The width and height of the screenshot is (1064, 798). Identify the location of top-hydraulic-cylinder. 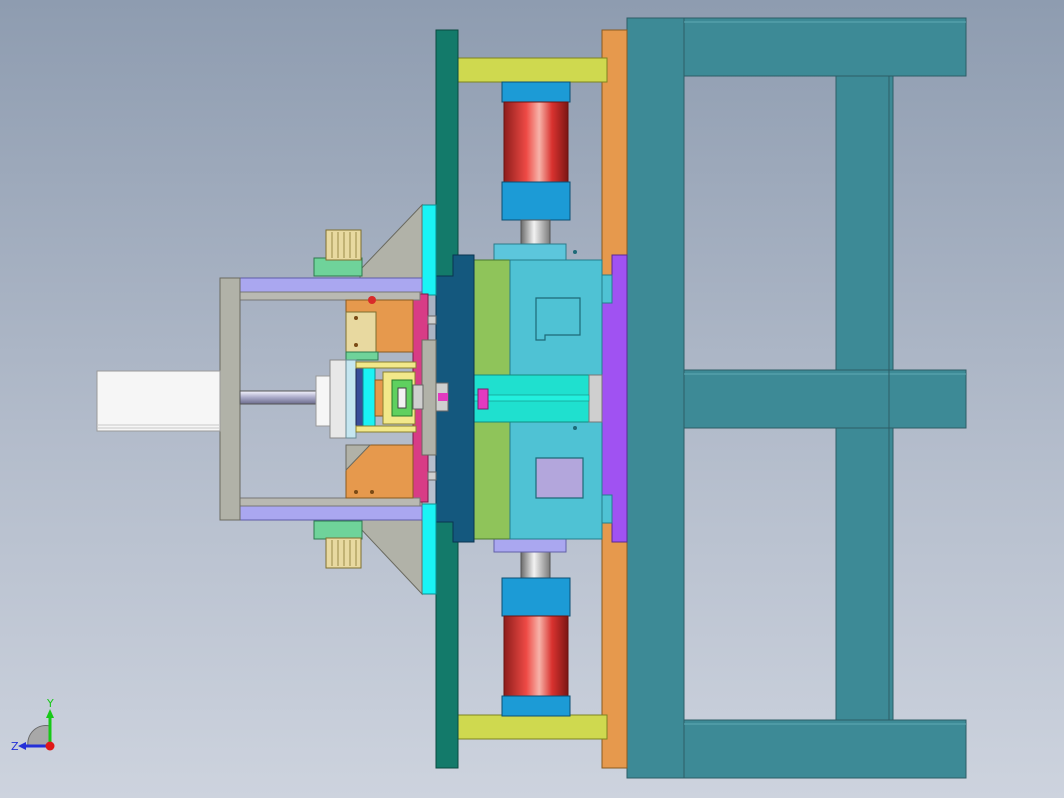
(536, 169).